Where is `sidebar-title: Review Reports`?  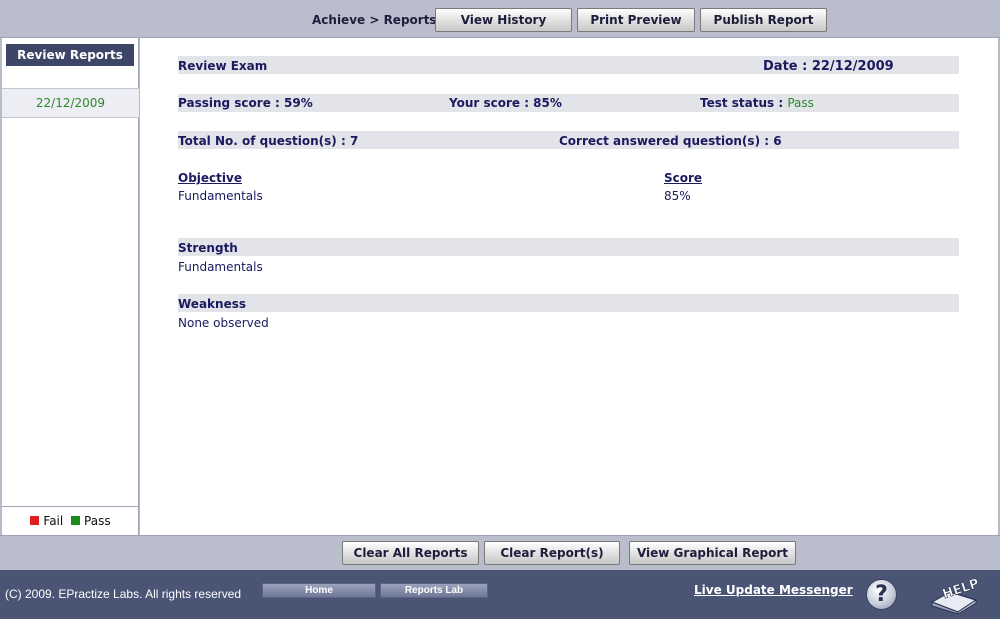 sidebar-title: Review Reports is located at coordinates (70, 55).